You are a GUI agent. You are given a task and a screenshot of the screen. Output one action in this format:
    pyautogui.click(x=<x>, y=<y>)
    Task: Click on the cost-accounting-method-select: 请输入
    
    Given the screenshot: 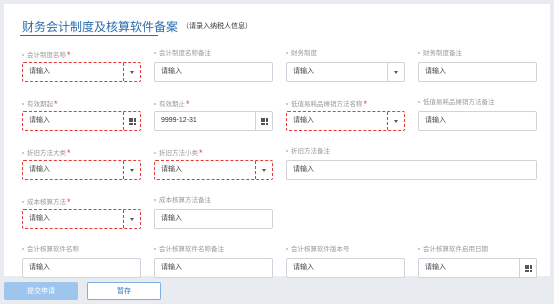 What is the action you would take?
    pyautogui.click(x=81, y=219)
    